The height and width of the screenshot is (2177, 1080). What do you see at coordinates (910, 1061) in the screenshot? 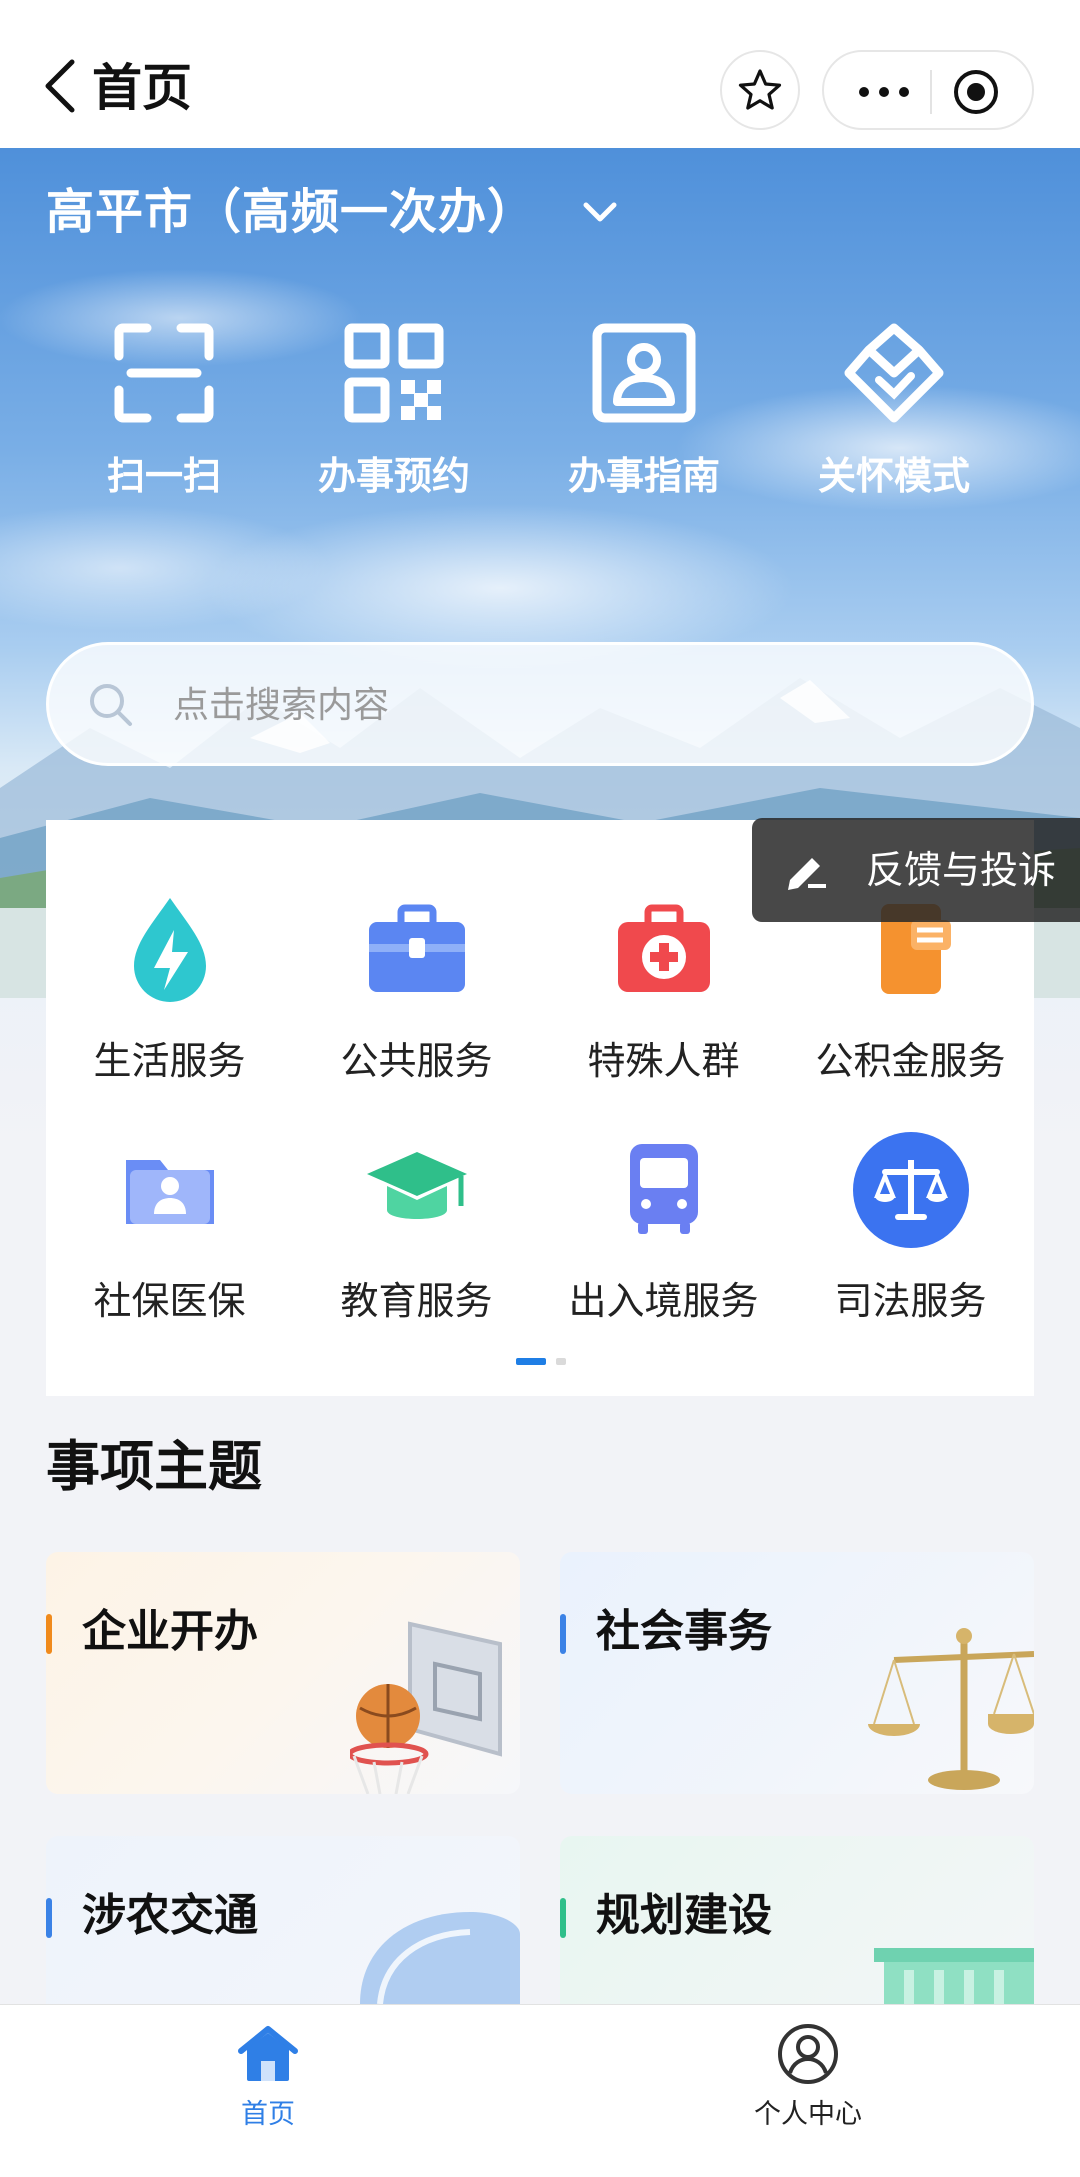
I see `service-label: 公积金服务` at bounding box center [910, 1061].